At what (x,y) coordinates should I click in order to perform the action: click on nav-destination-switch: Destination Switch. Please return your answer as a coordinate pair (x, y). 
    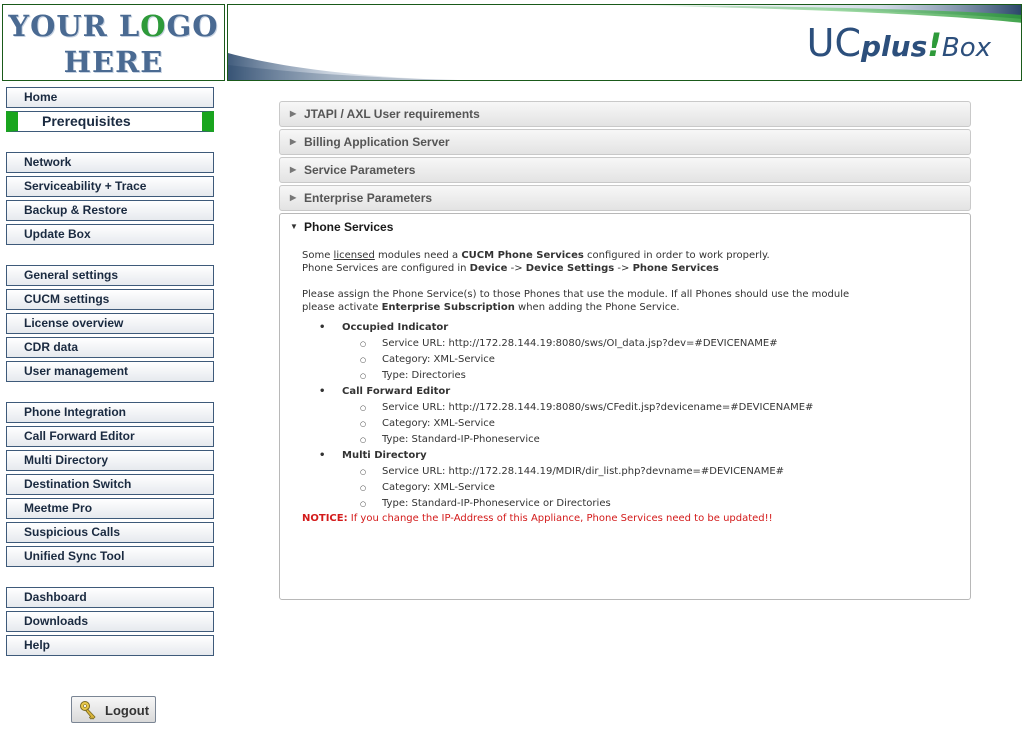
    Looking at the image, I should click on (110, 484).